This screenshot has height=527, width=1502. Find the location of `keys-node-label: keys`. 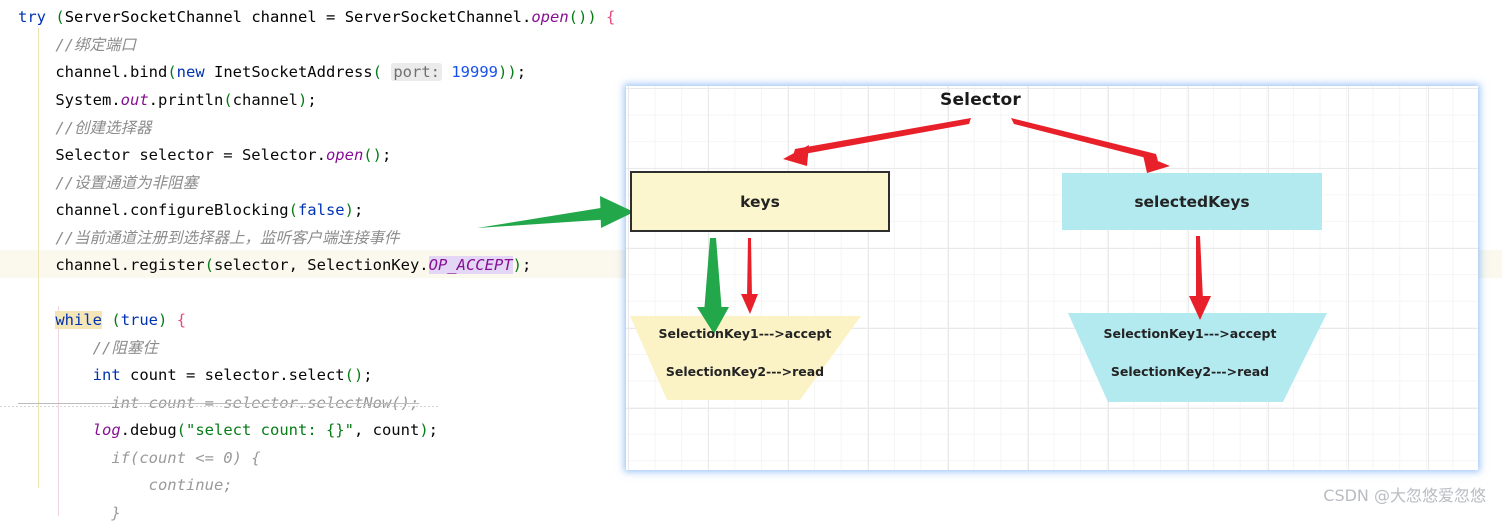

keys-node-label: keys is located at coordinates (760, 201).